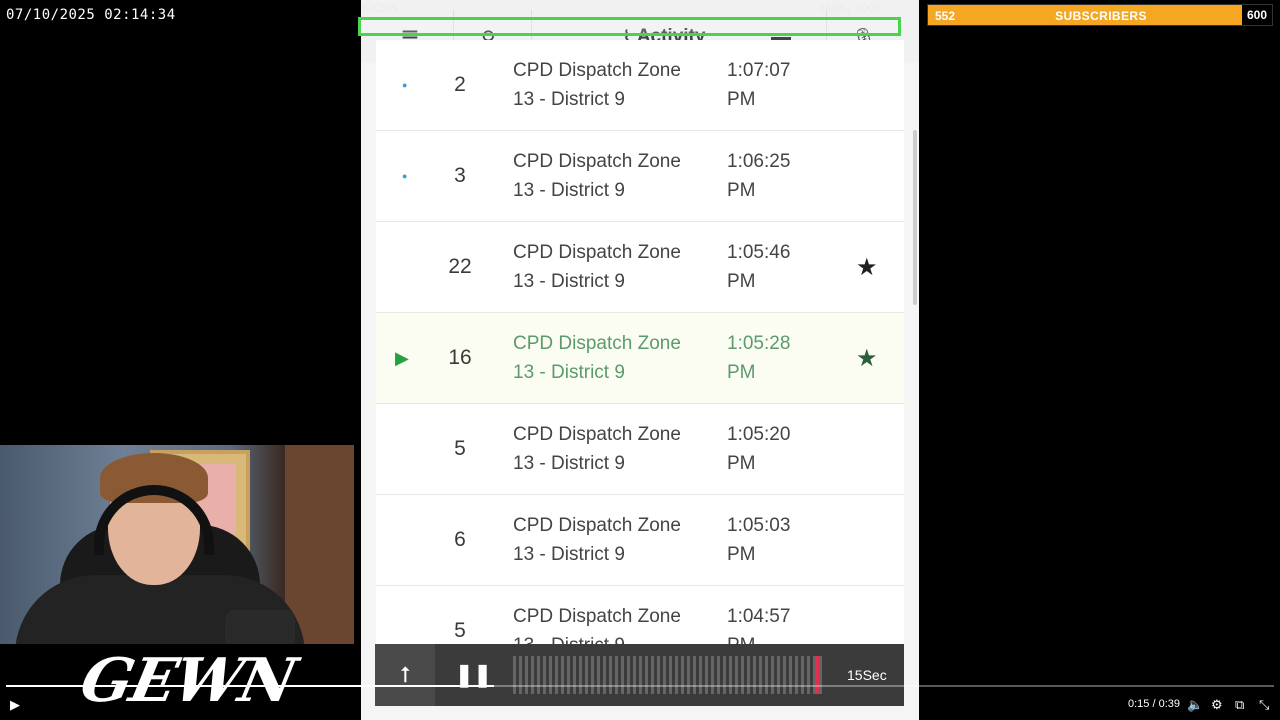 The height and width of the screenshot is (720, 1280). Describe the element at coordinates (460, 539) in the screenshot. I see `call-count: 6` at that location.